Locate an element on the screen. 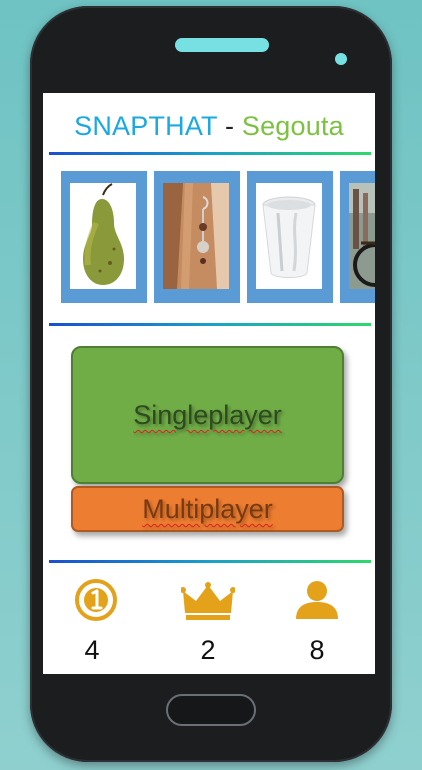 Image resolution: width=422 pixels, height=770 pixels. crown-icon is located at coordinates (208, 601).